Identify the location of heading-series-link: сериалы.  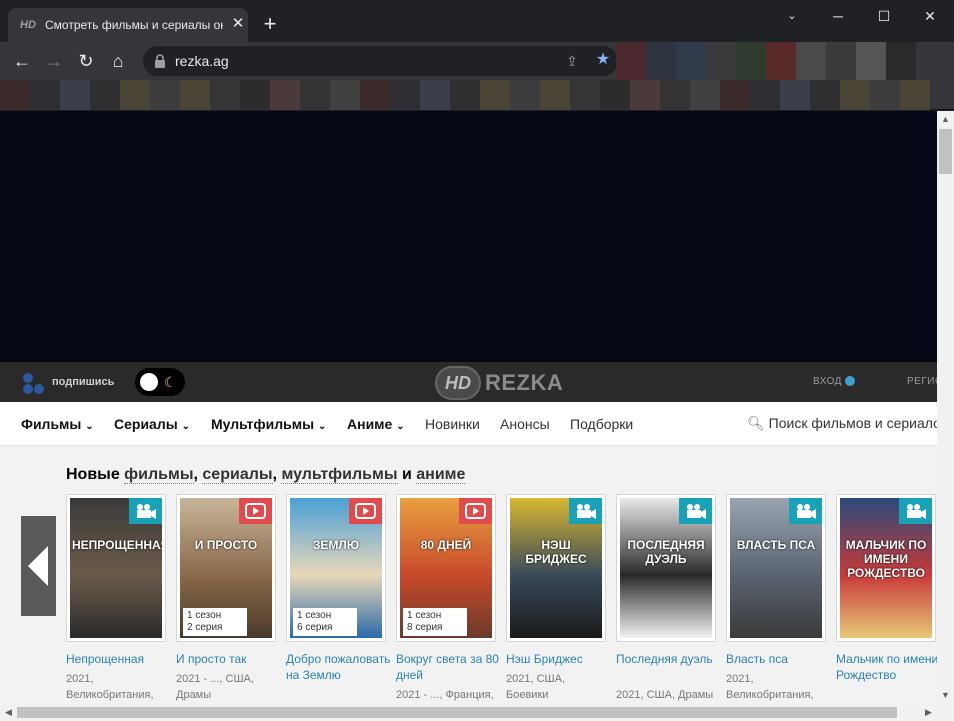
(237, 475).